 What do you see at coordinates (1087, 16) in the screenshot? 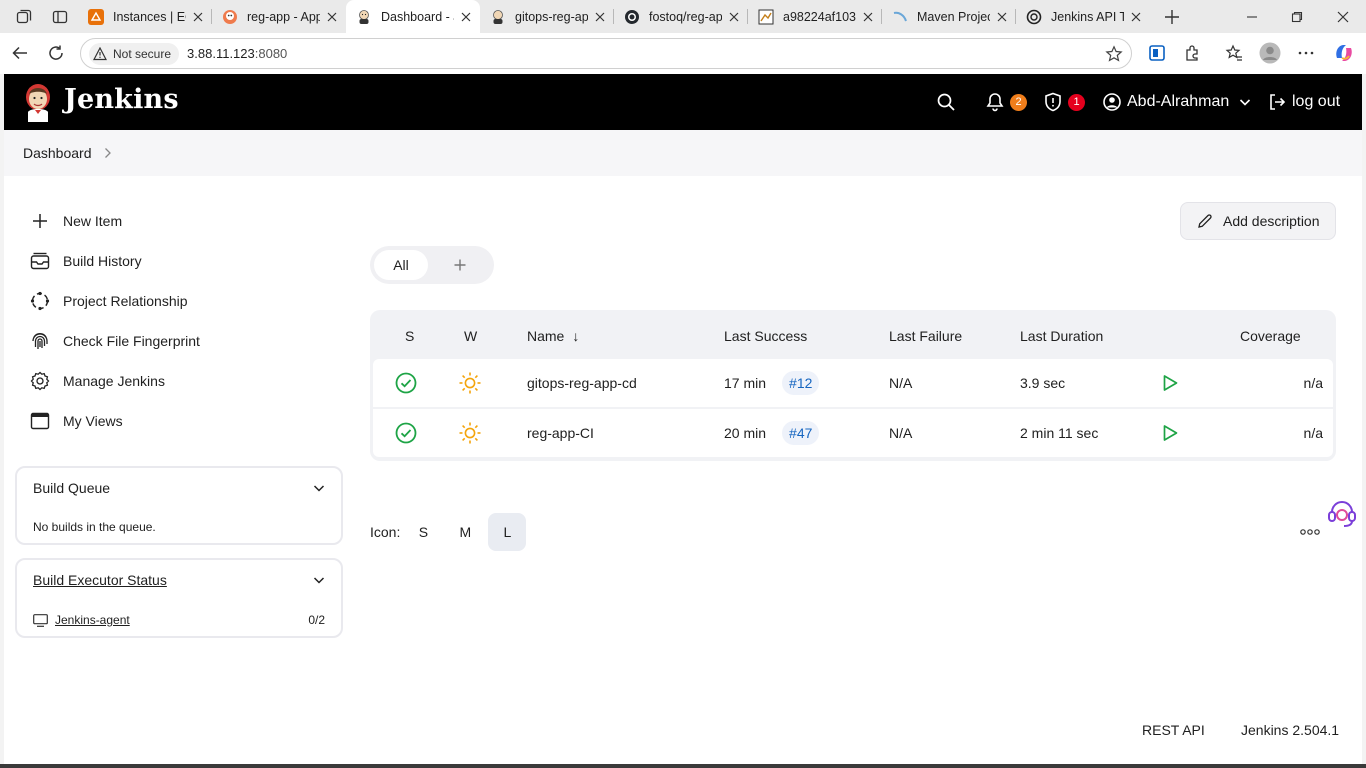
I see `tab-title: Jenkins API Token` at bounding box center [1087, 16].